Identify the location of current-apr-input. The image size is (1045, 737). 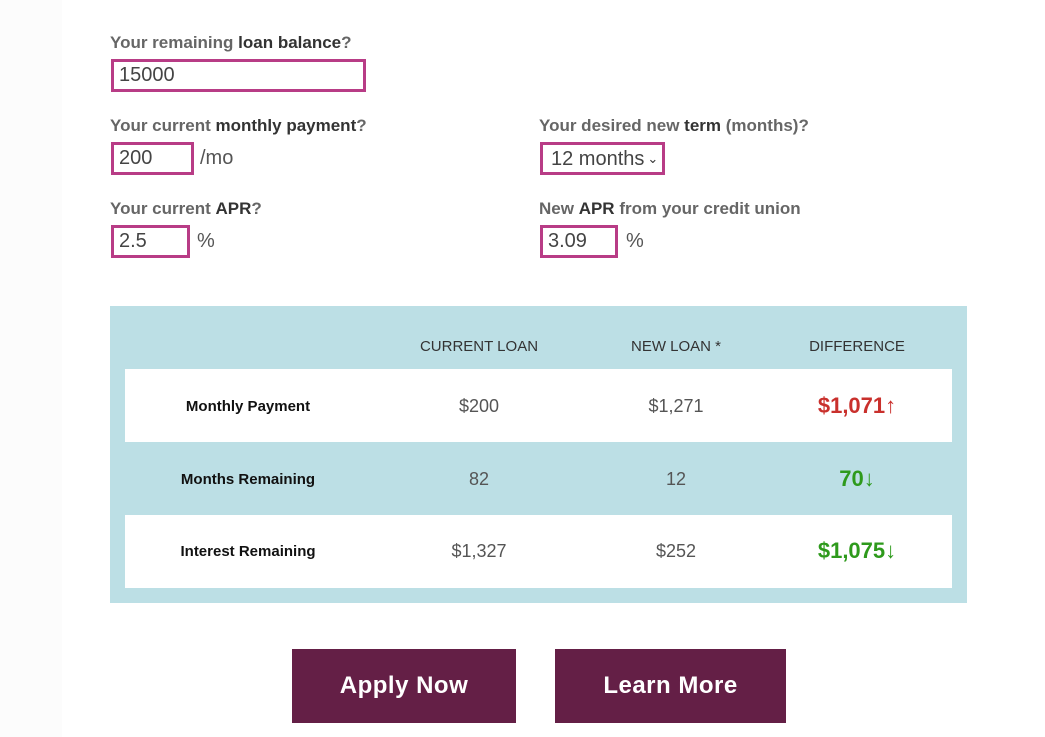
(150, 241).